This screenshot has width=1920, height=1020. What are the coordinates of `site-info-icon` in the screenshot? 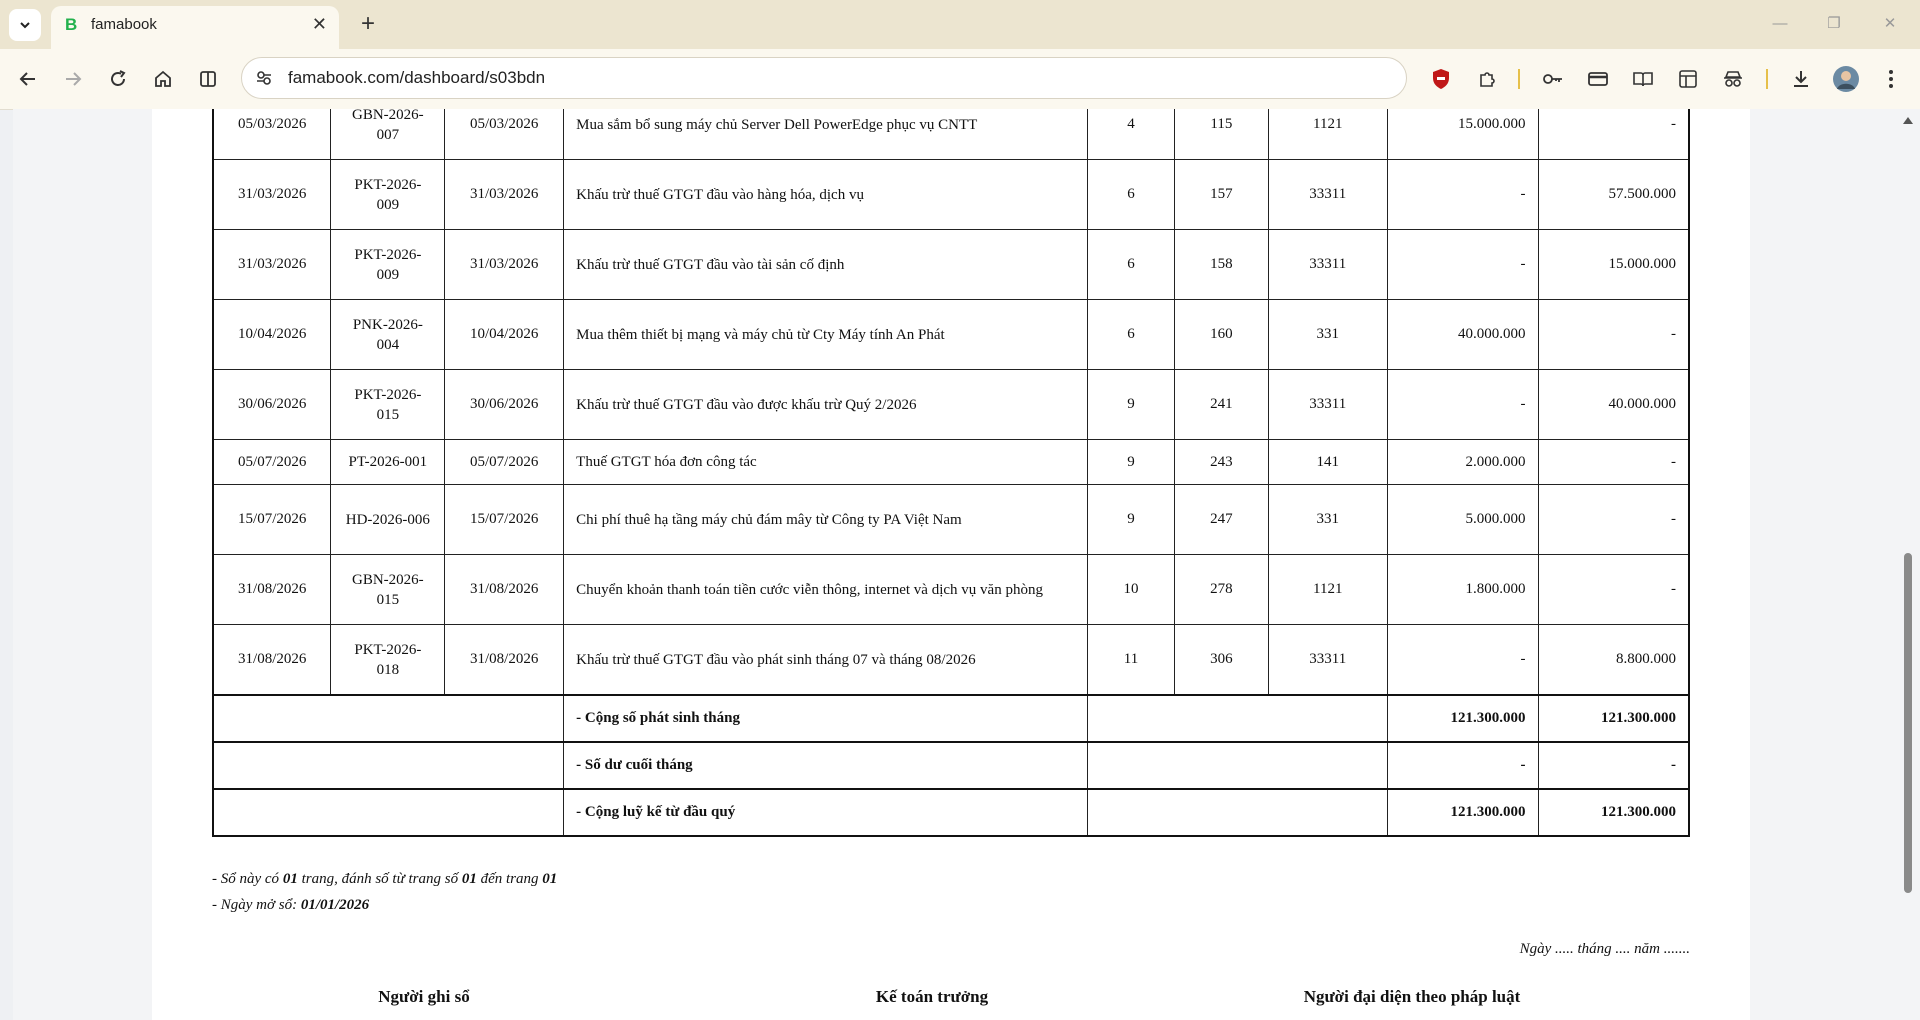 It's located at (264, 78).